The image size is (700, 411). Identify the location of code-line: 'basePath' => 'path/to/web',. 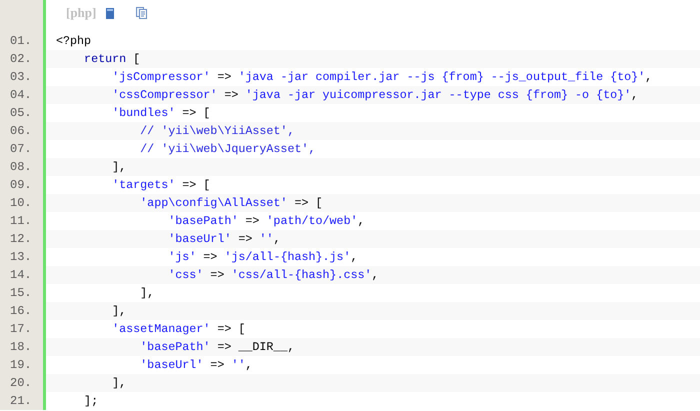
(266, 221).